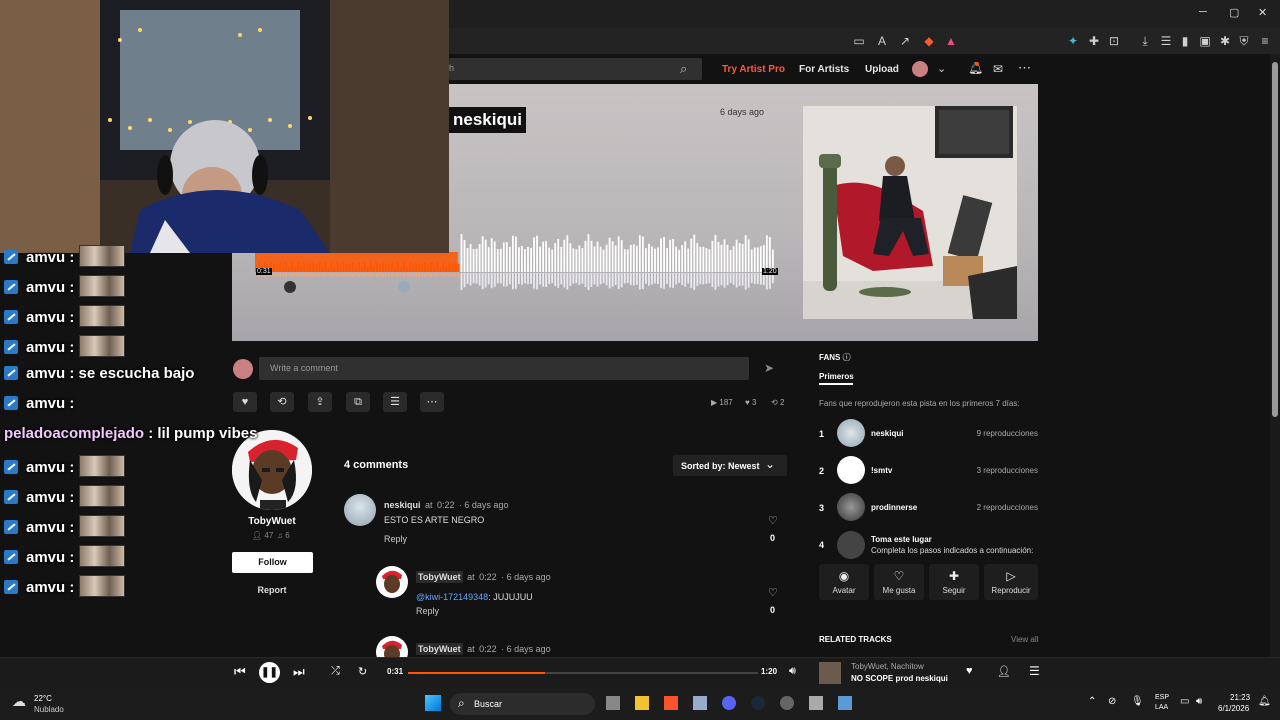 This screenshot has width=1280, height=720. Describe the element at coordinates (830, 673) in the screenshot. I see `now-playing-artwork` at that location.